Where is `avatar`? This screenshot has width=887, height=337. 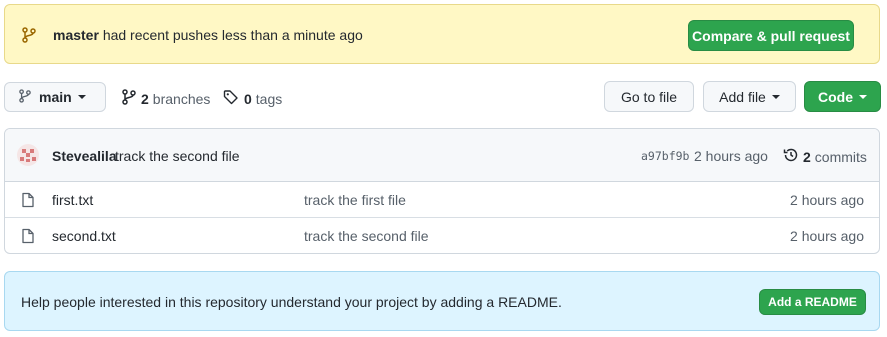
avatar is located at coordinates (28, 155).